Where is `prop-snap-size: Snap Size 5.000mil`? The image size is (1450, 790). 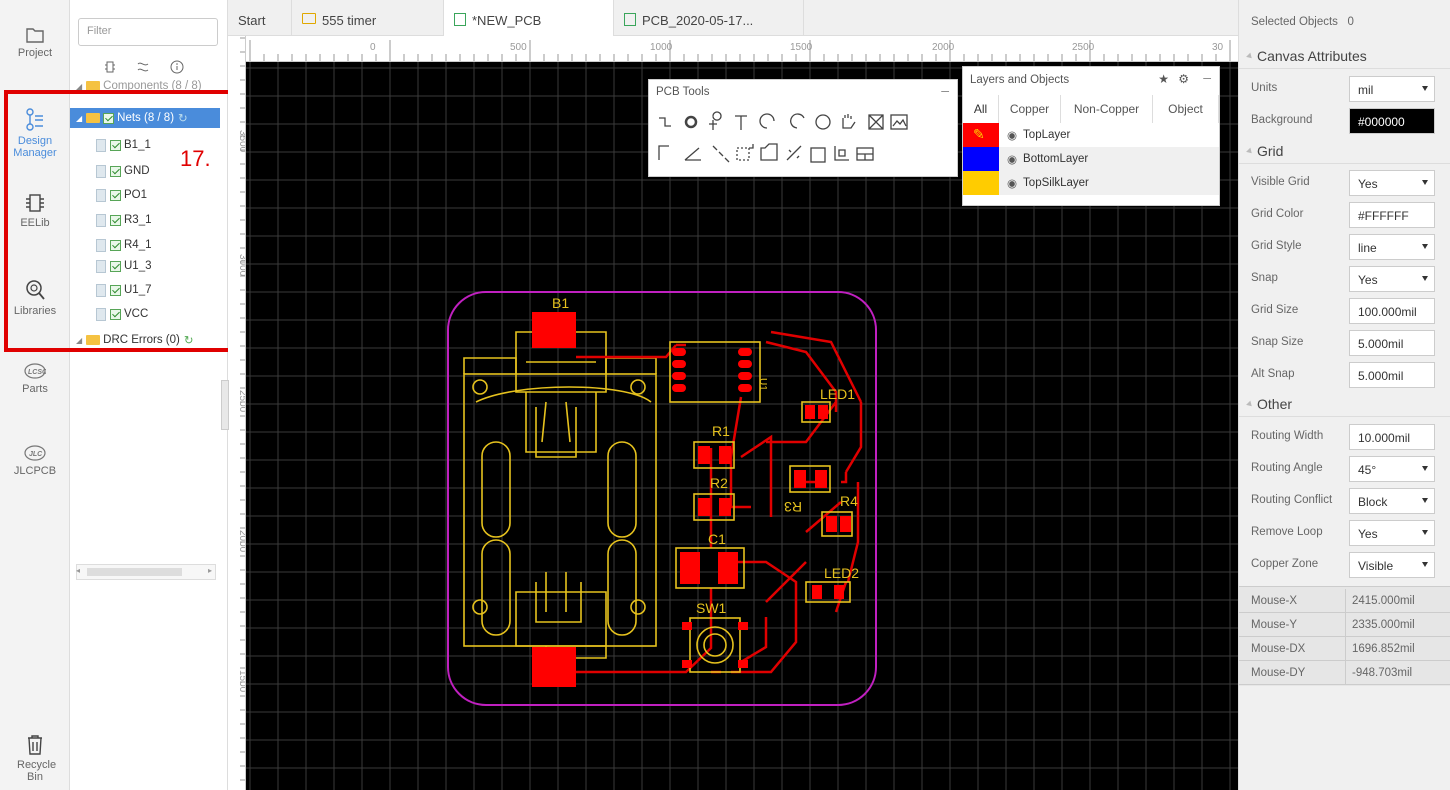
prop-snap-size: Snap Size 5.000mil is located at coordinates (1344, 342).